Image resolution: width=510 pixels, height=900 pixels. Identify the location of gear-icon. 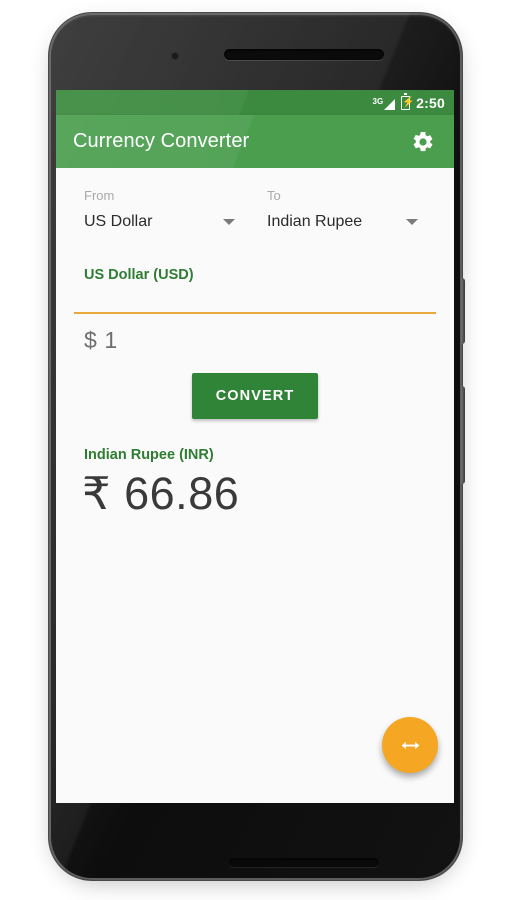
(423, 141).